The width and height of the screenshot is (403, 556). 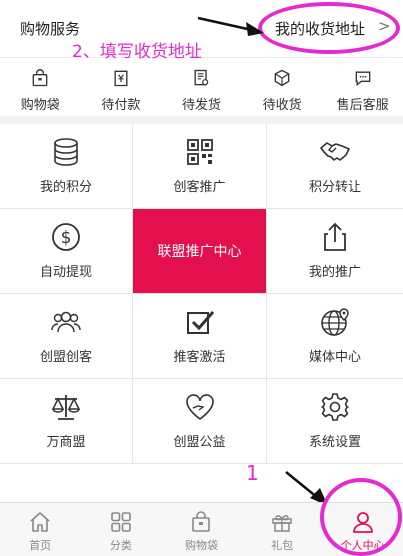 I want to click on tab-category: 分类, so click(x=121, y=529).